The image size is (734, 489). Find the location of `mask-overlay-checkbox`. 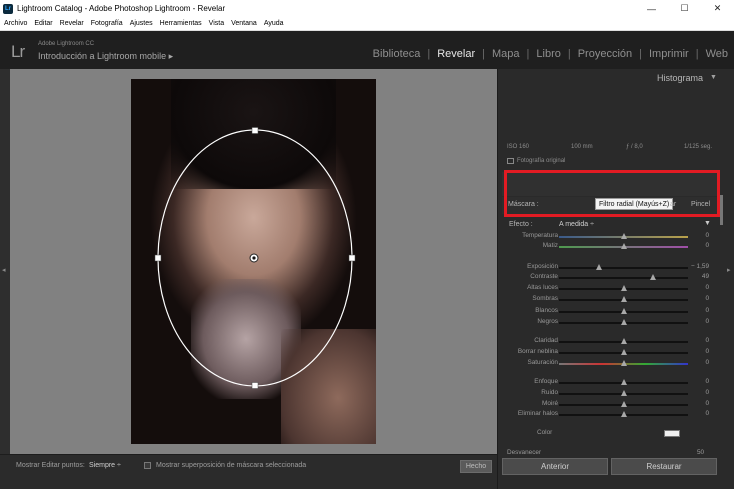

mask-overlay-checkbox is located at coordinates (147, 465).